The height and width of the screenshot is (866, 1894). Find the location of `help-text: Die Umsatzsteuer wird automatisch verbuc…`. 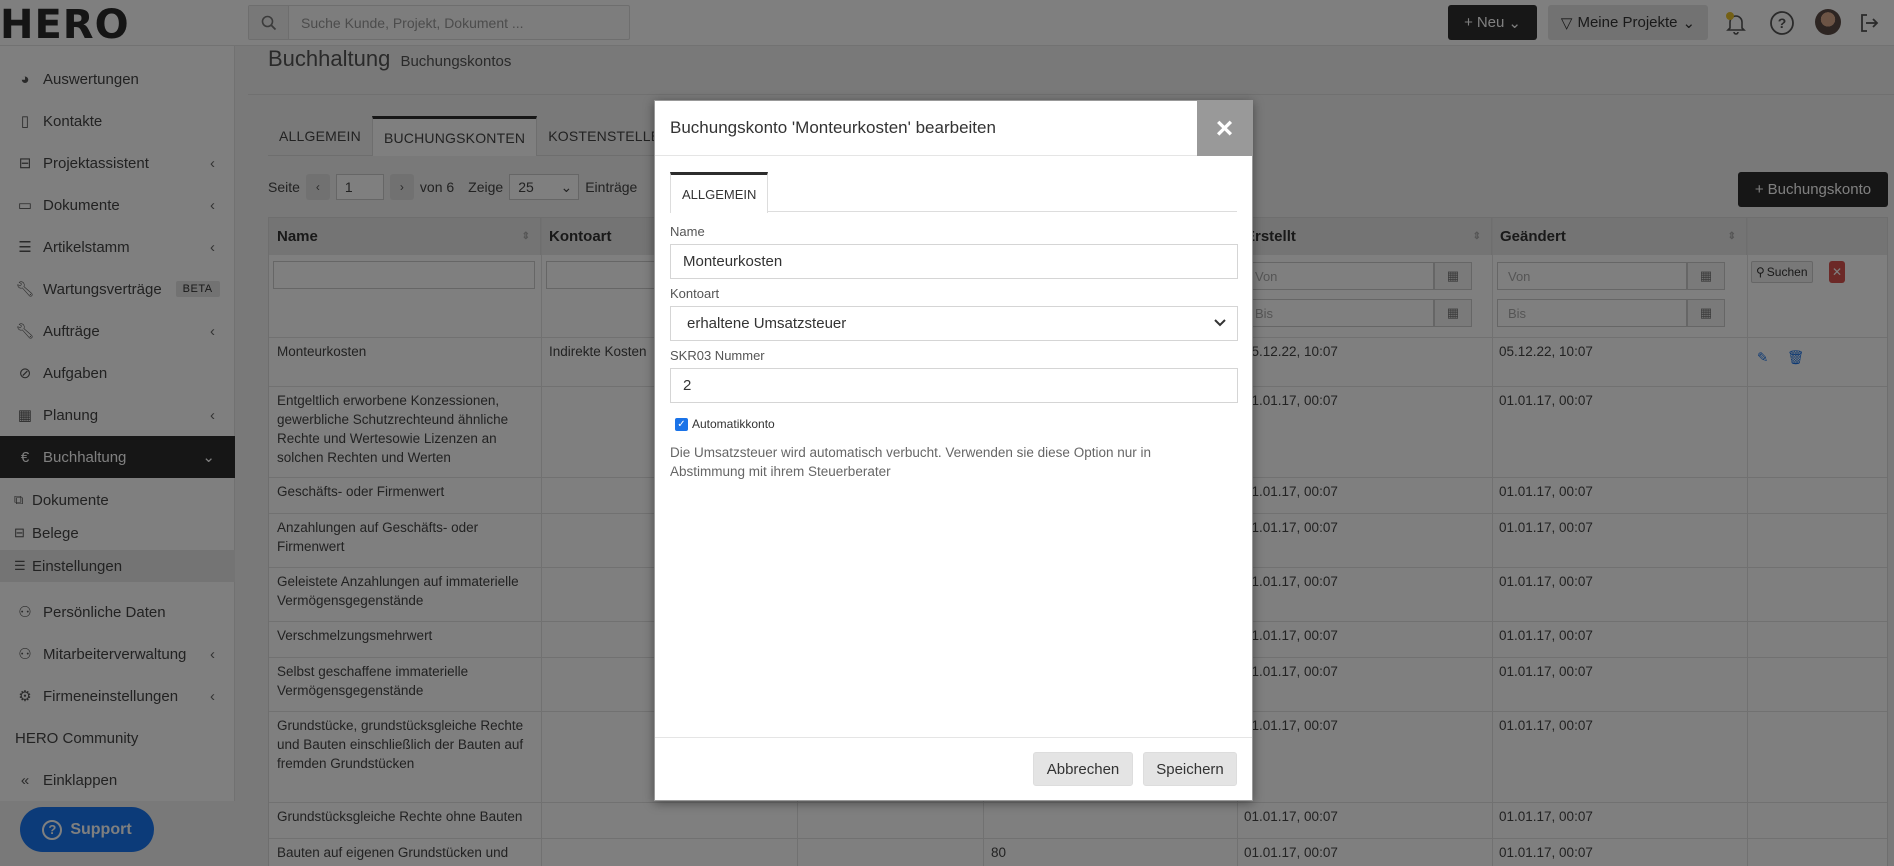

help-text: Die Umsatzsteuer wird automatisch verbuc… is located at coordinates (910, 462).